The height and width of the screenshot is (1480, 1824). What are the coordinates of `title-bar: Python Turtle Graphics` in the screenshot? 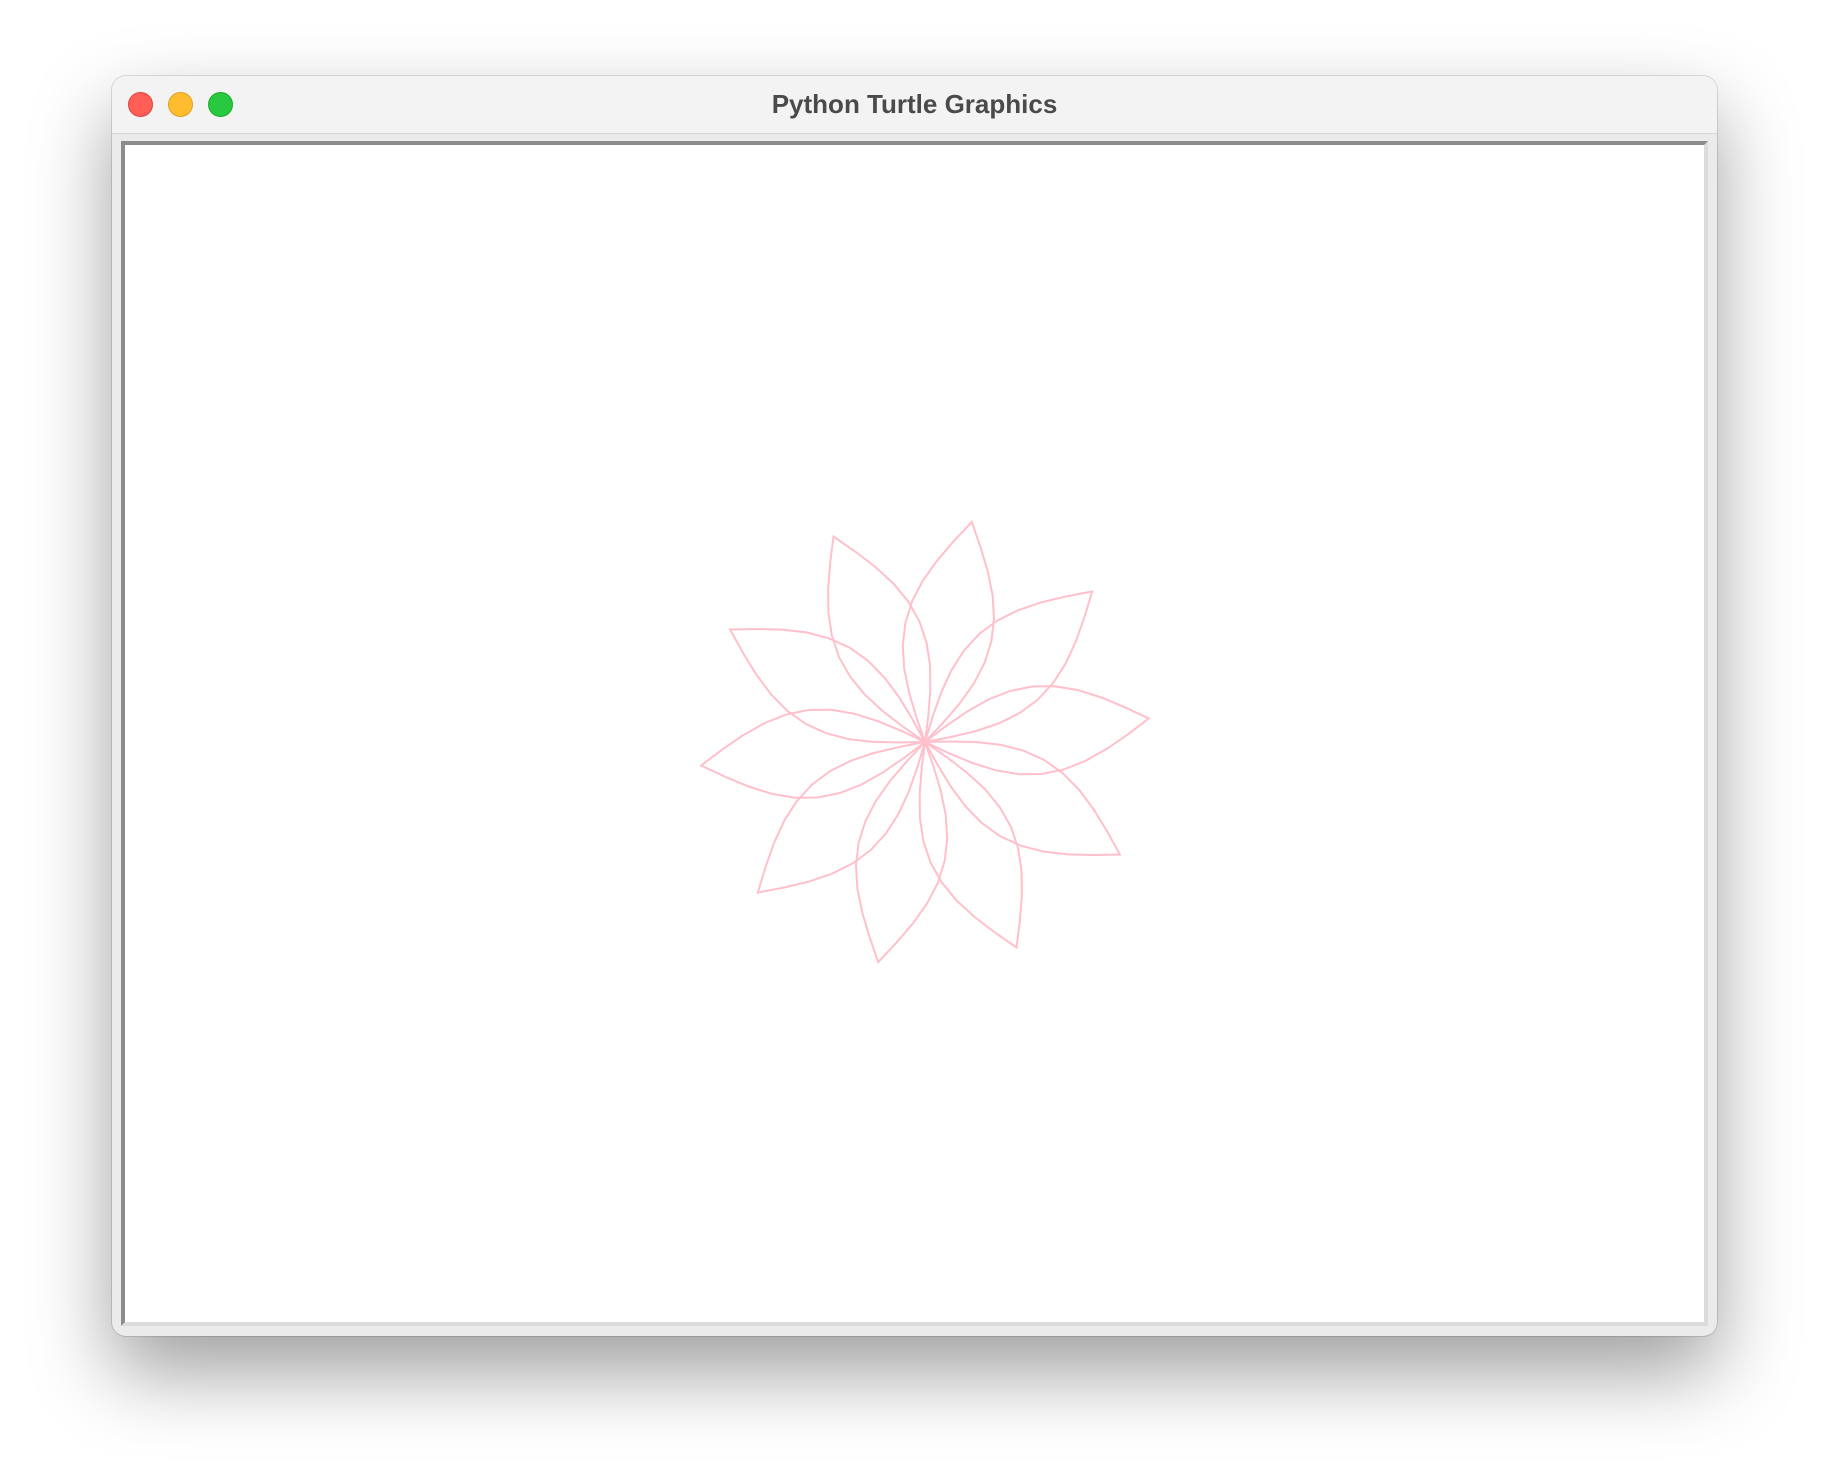 It's located at (914, 105).